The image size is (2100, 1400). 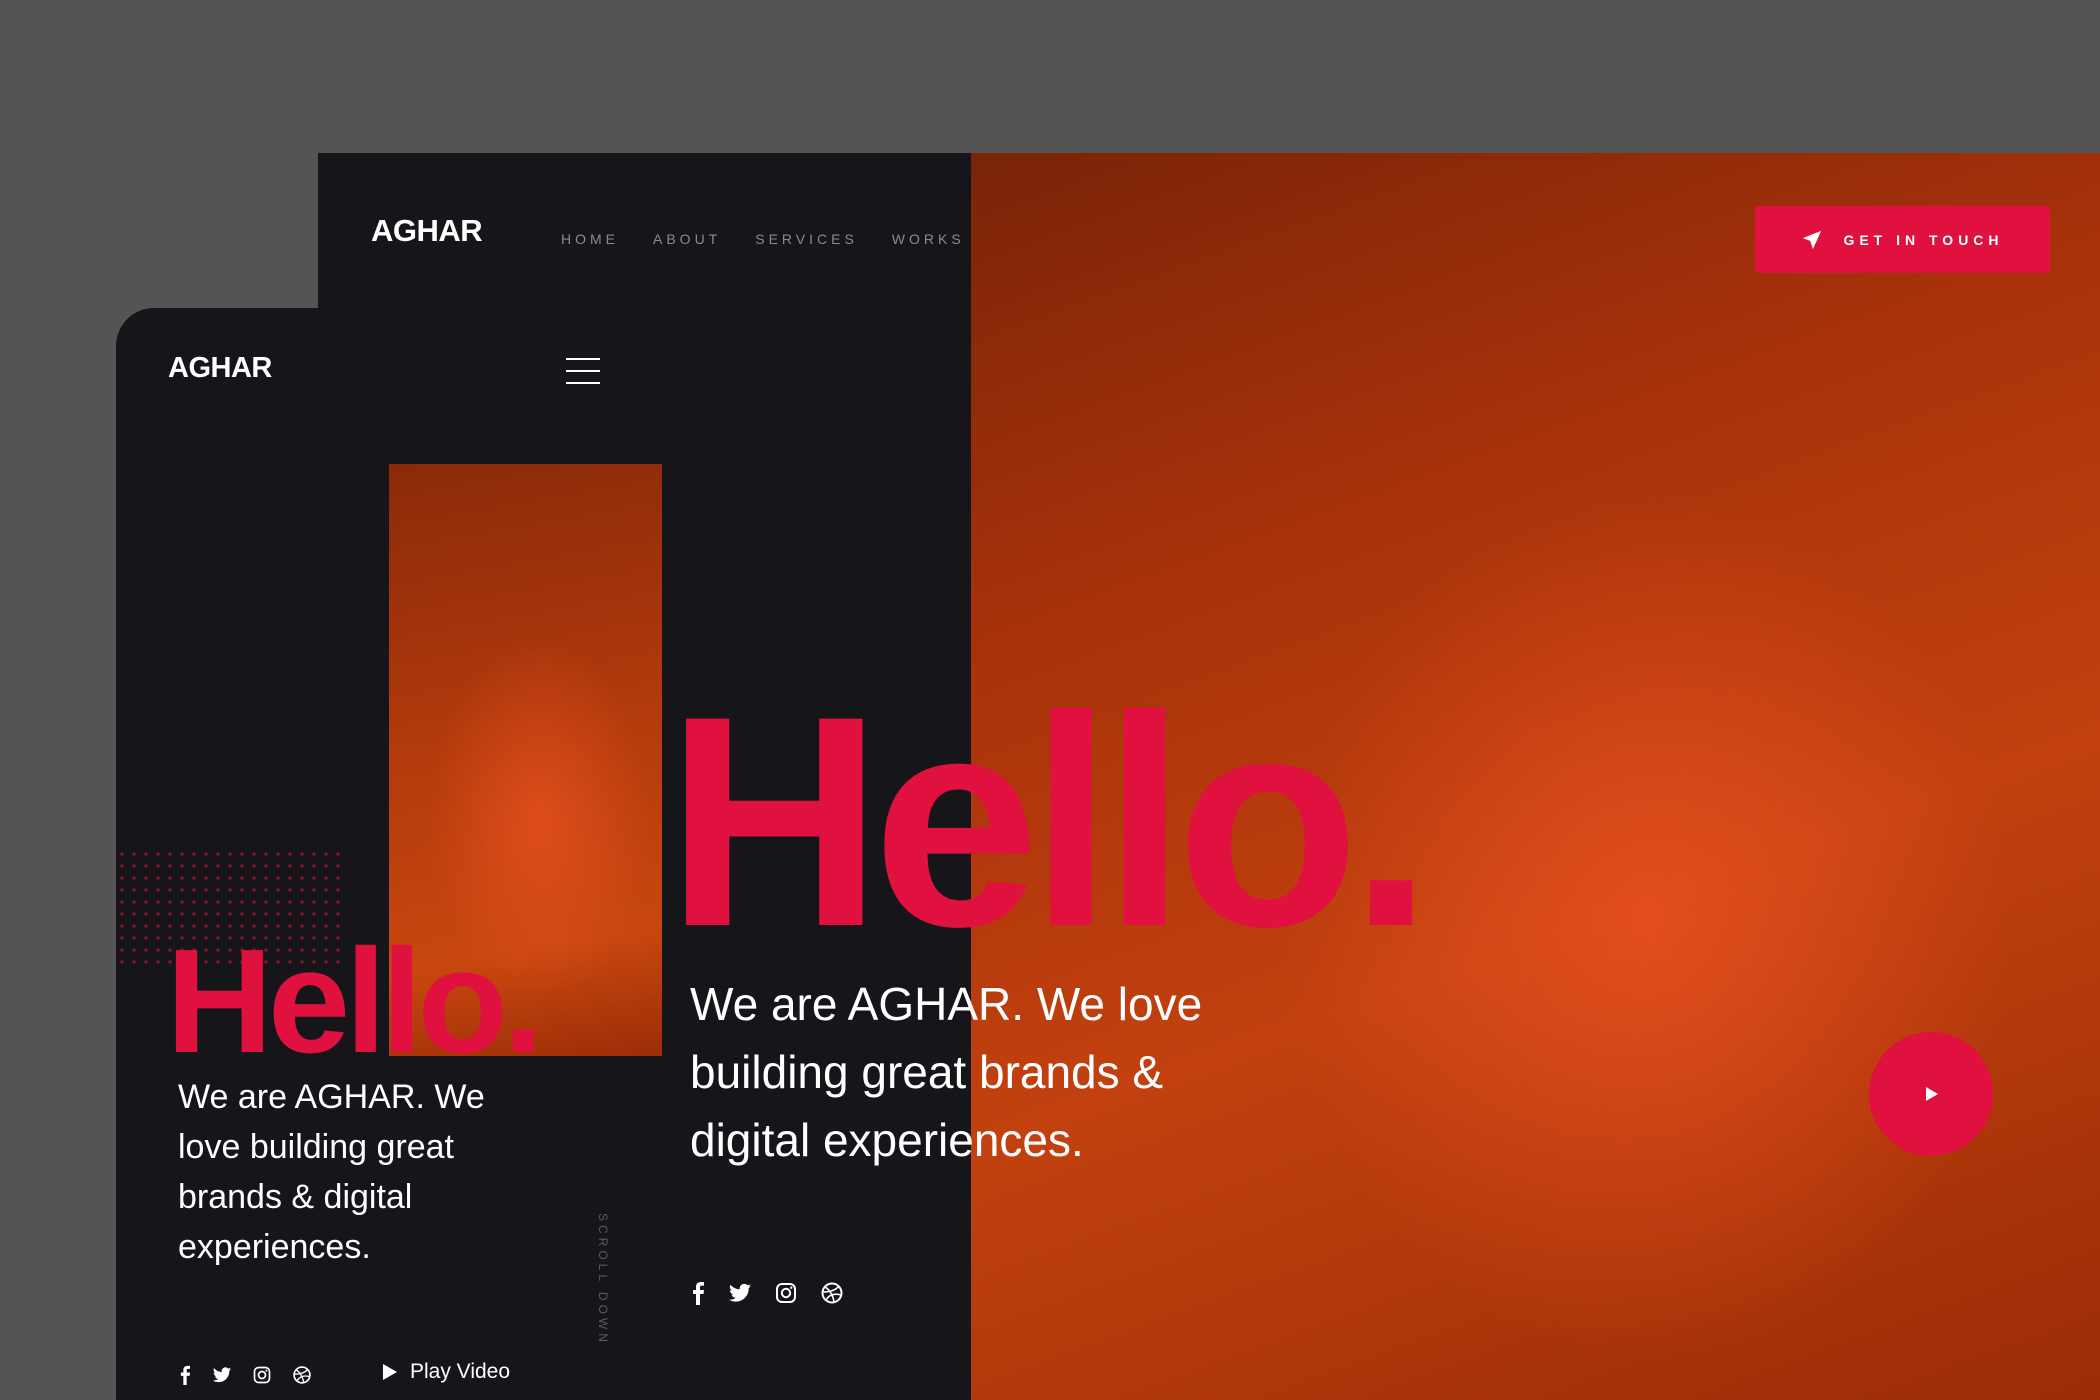 What do you see at coordinates (928, 239) in the screenshot?
I see `nav-works: WORKS` at bounding box center [928, 239].